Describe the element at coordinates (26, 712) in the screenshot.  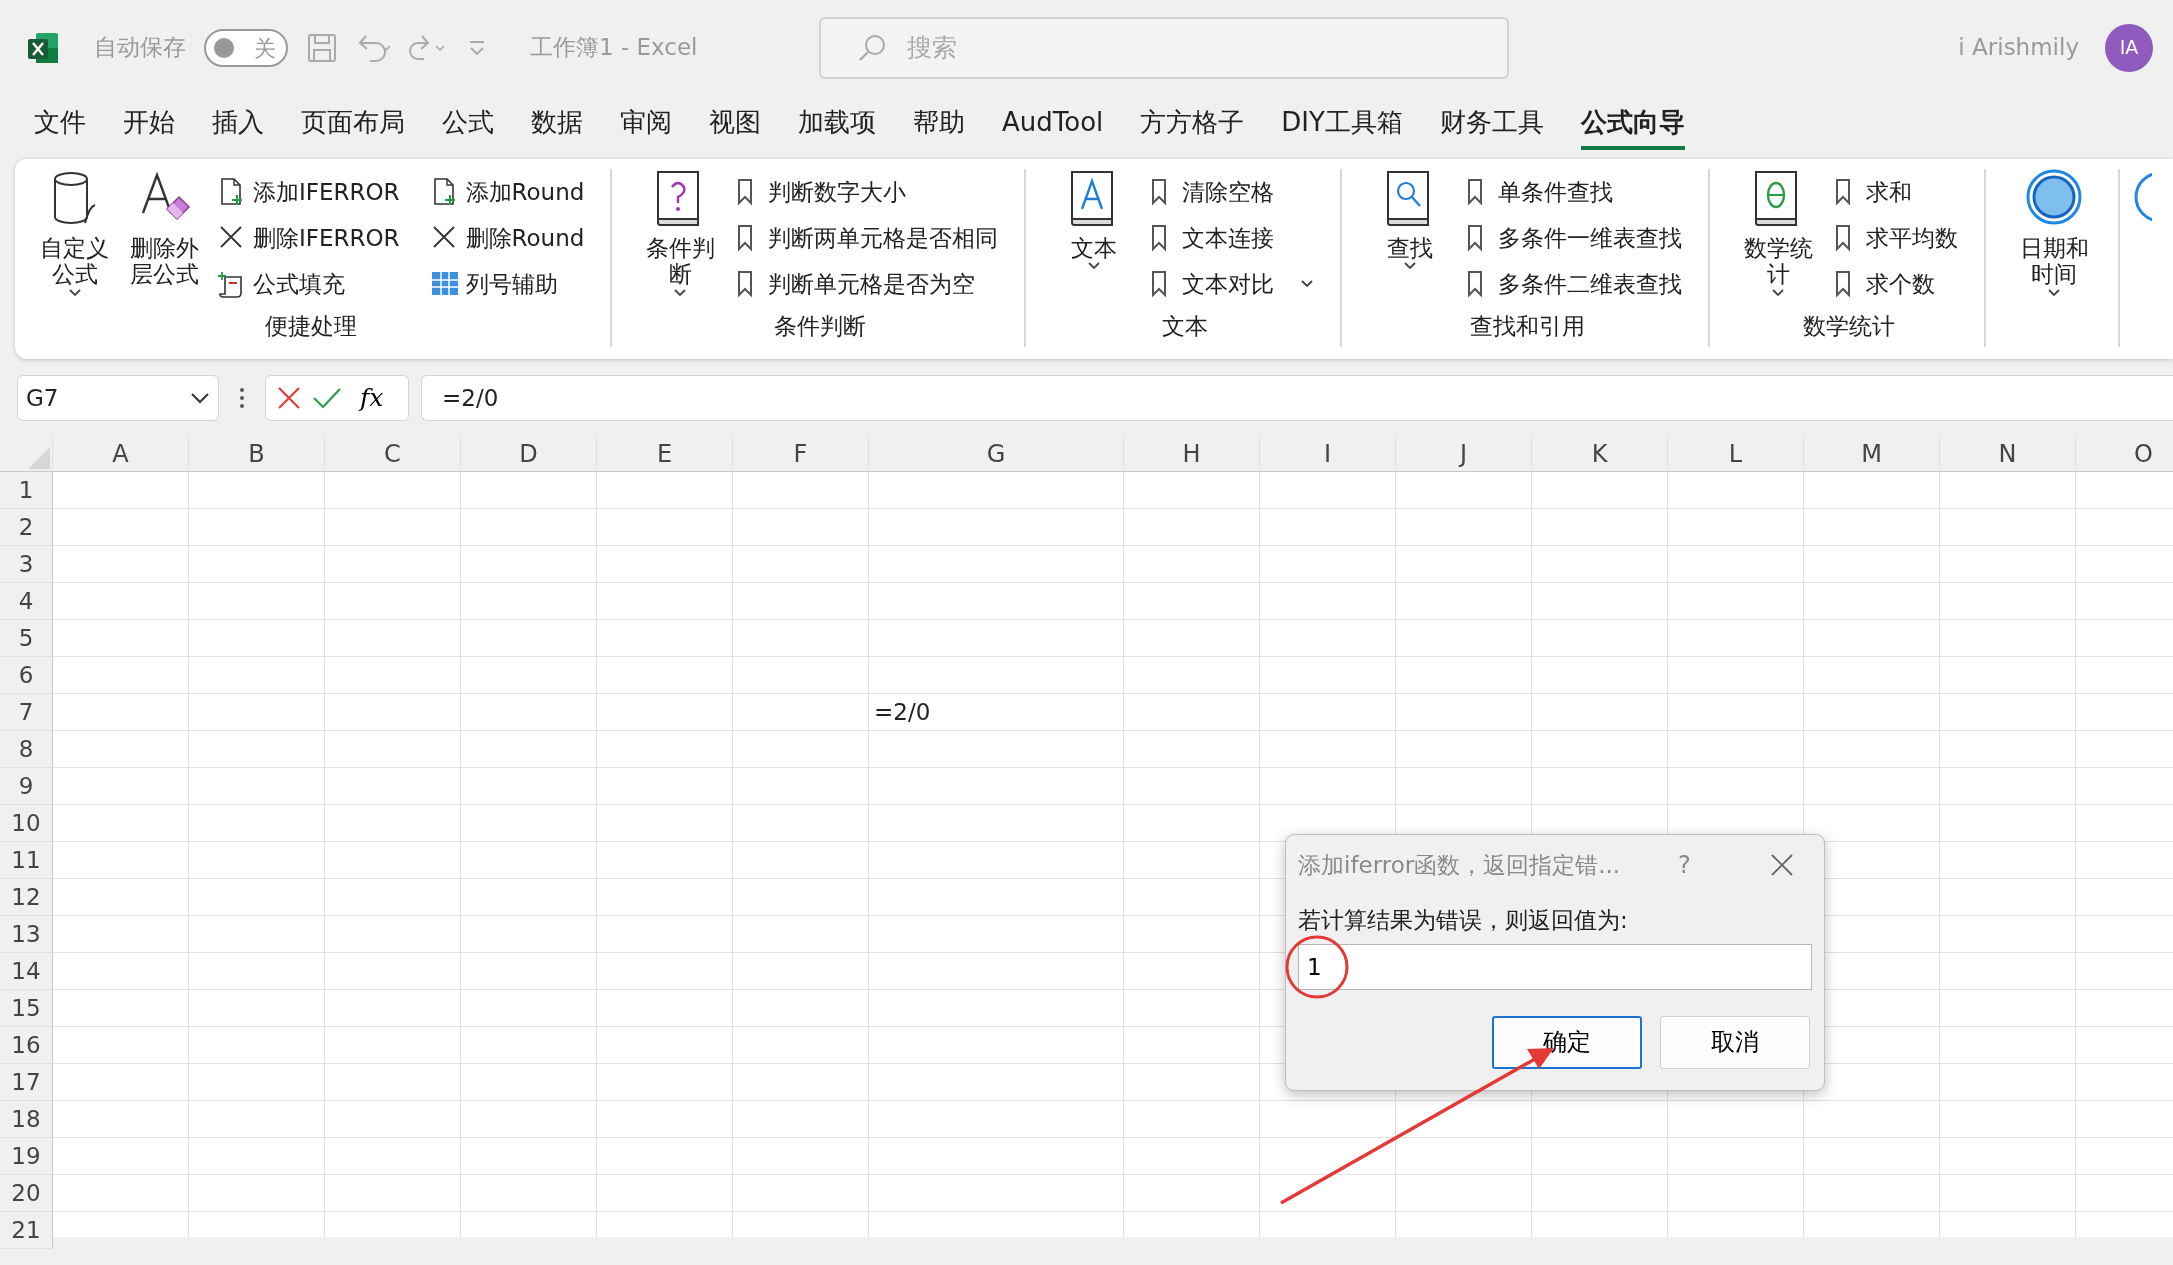
I see `row-header: 7` at that location.